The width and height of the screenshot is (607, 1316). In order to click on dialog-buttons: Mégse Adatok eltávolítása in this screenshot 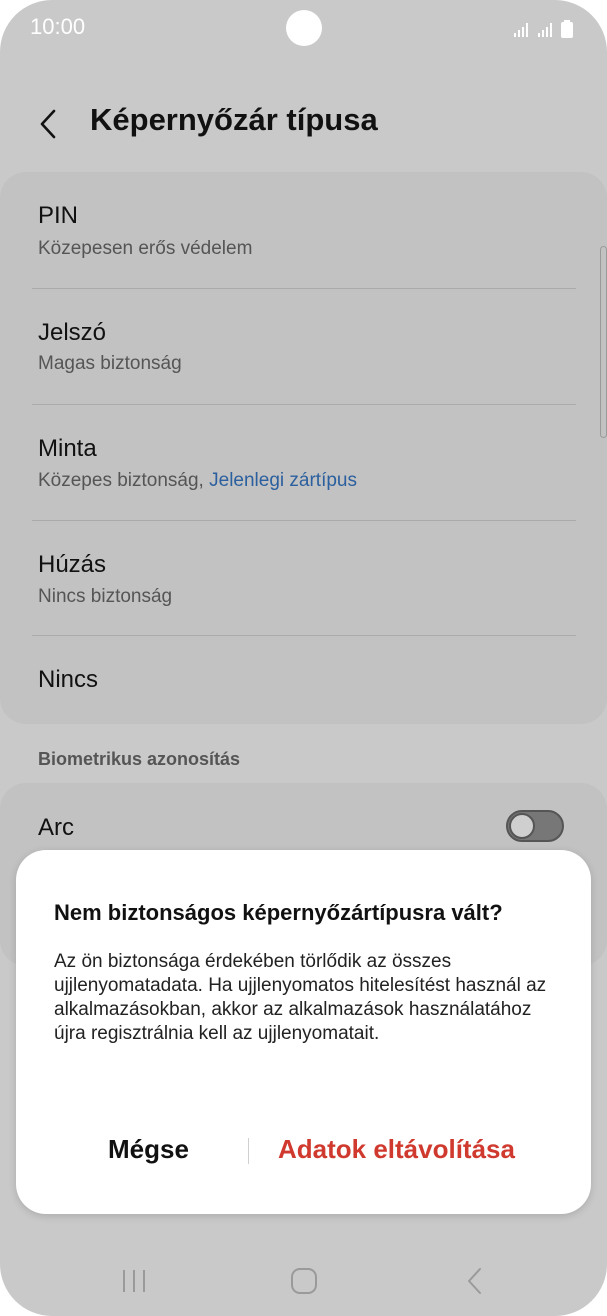, I will do `click(303, 1150)`.